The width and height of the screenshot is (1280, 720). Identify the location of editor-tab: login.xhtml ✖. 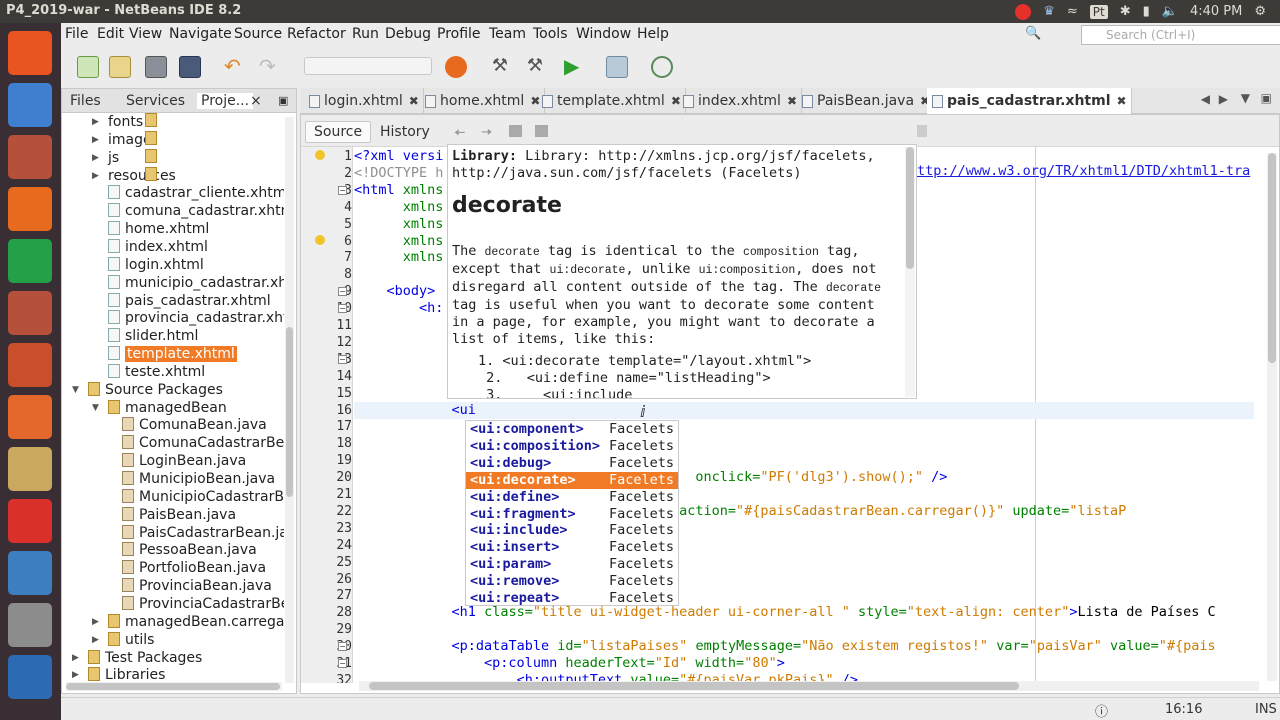
(364, 101).